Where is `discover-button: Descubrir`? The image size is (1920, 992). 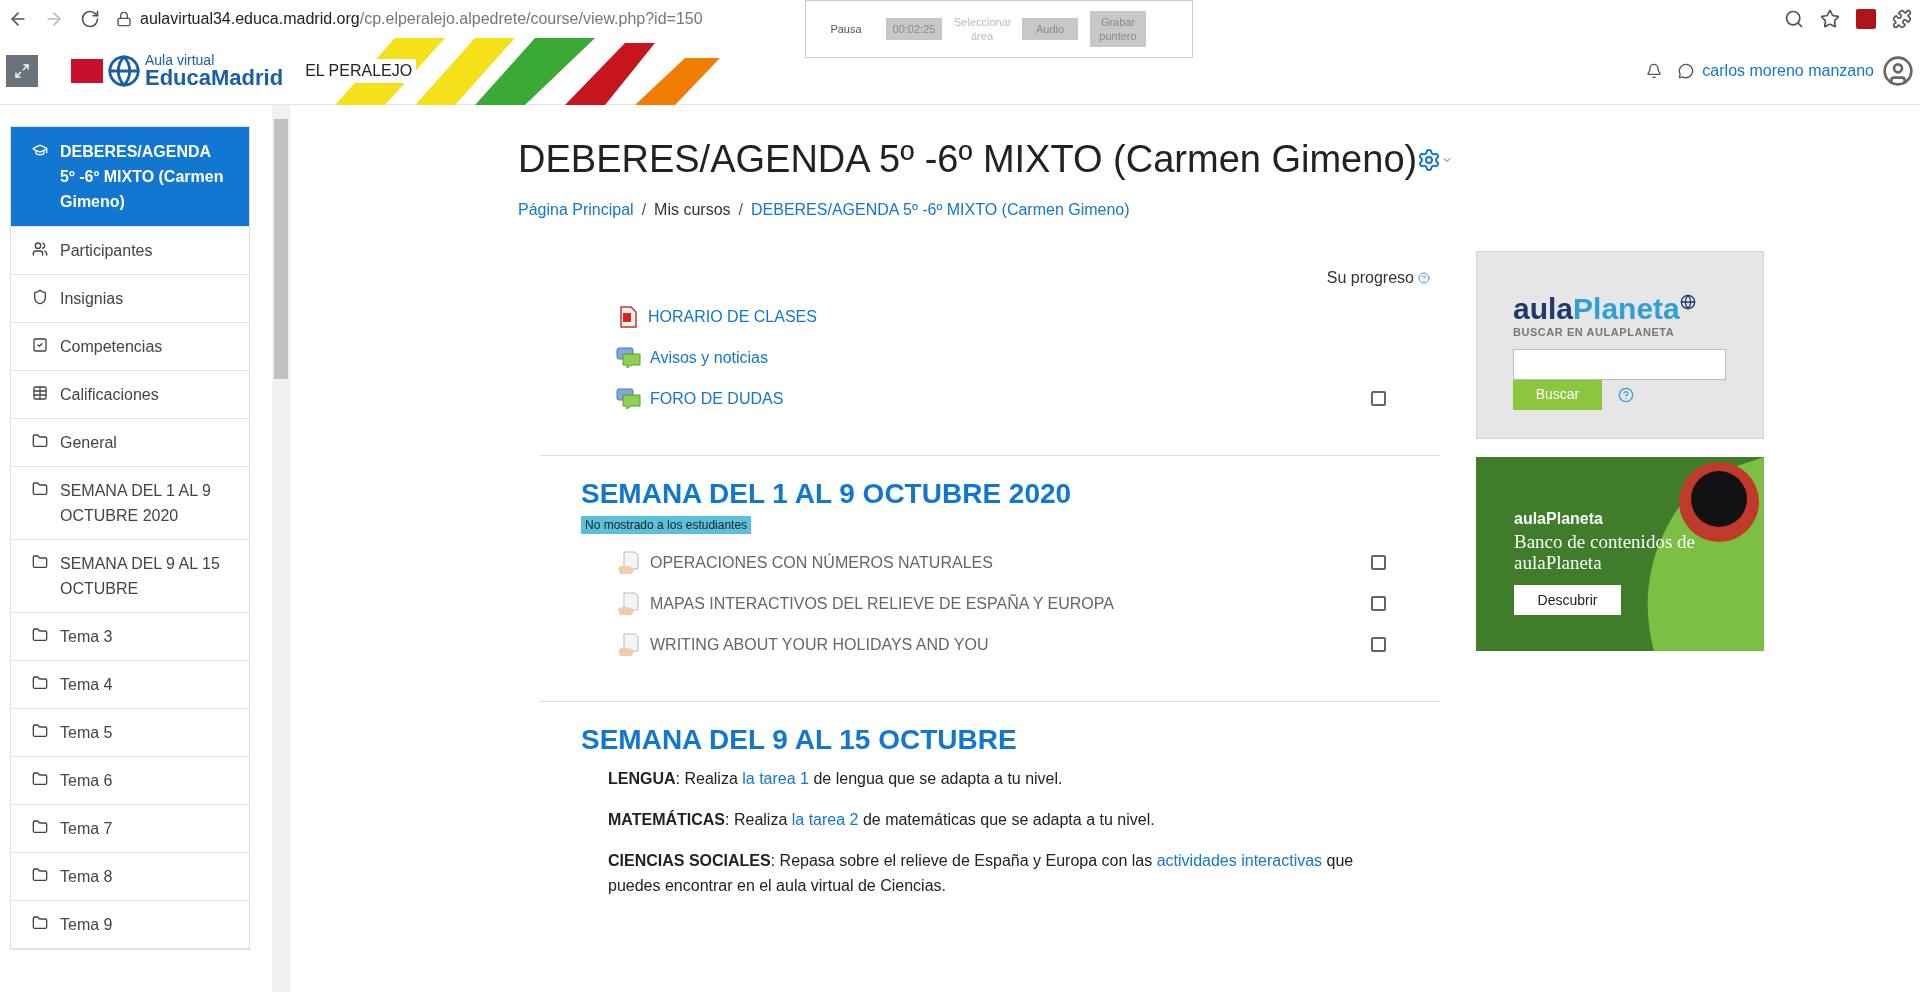 discover-button: Descubrir is located at coordinates (1567, 600).